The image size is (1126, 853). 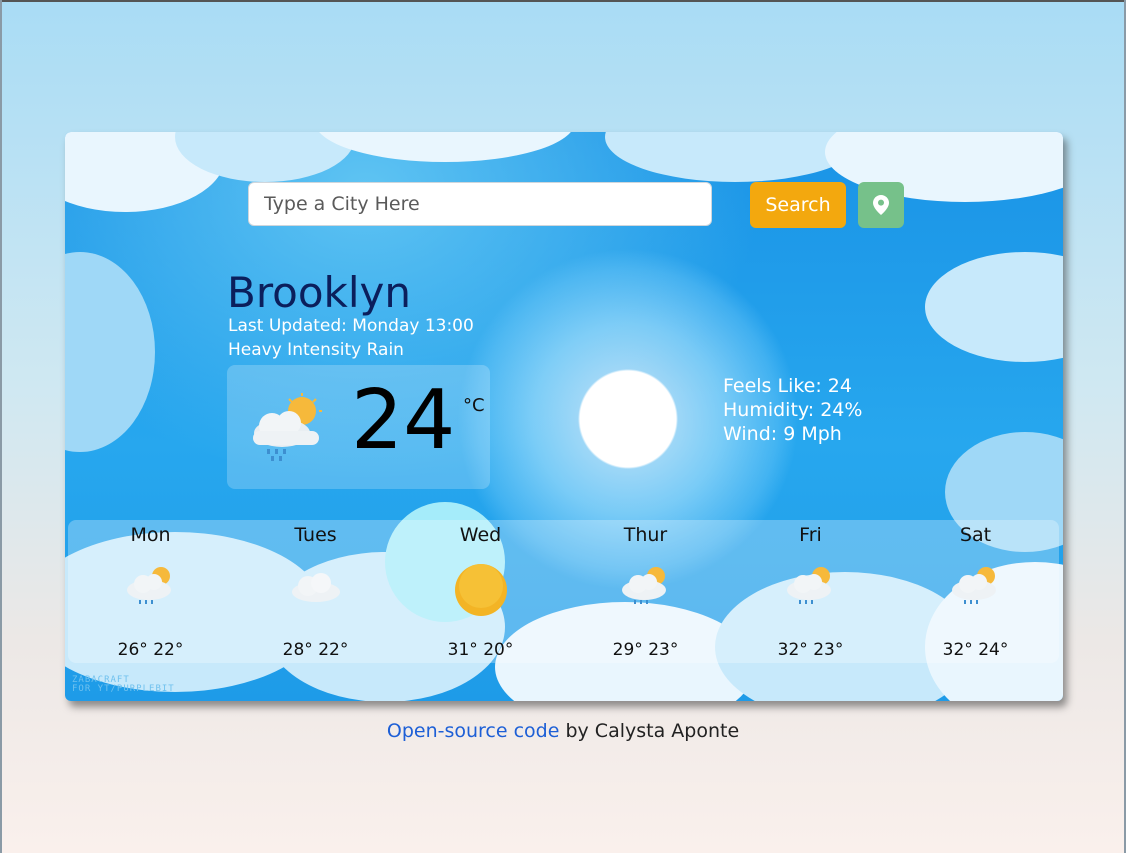 I want to click on forecast-day: Sat 32° 24°, so click(x=975, y=591).